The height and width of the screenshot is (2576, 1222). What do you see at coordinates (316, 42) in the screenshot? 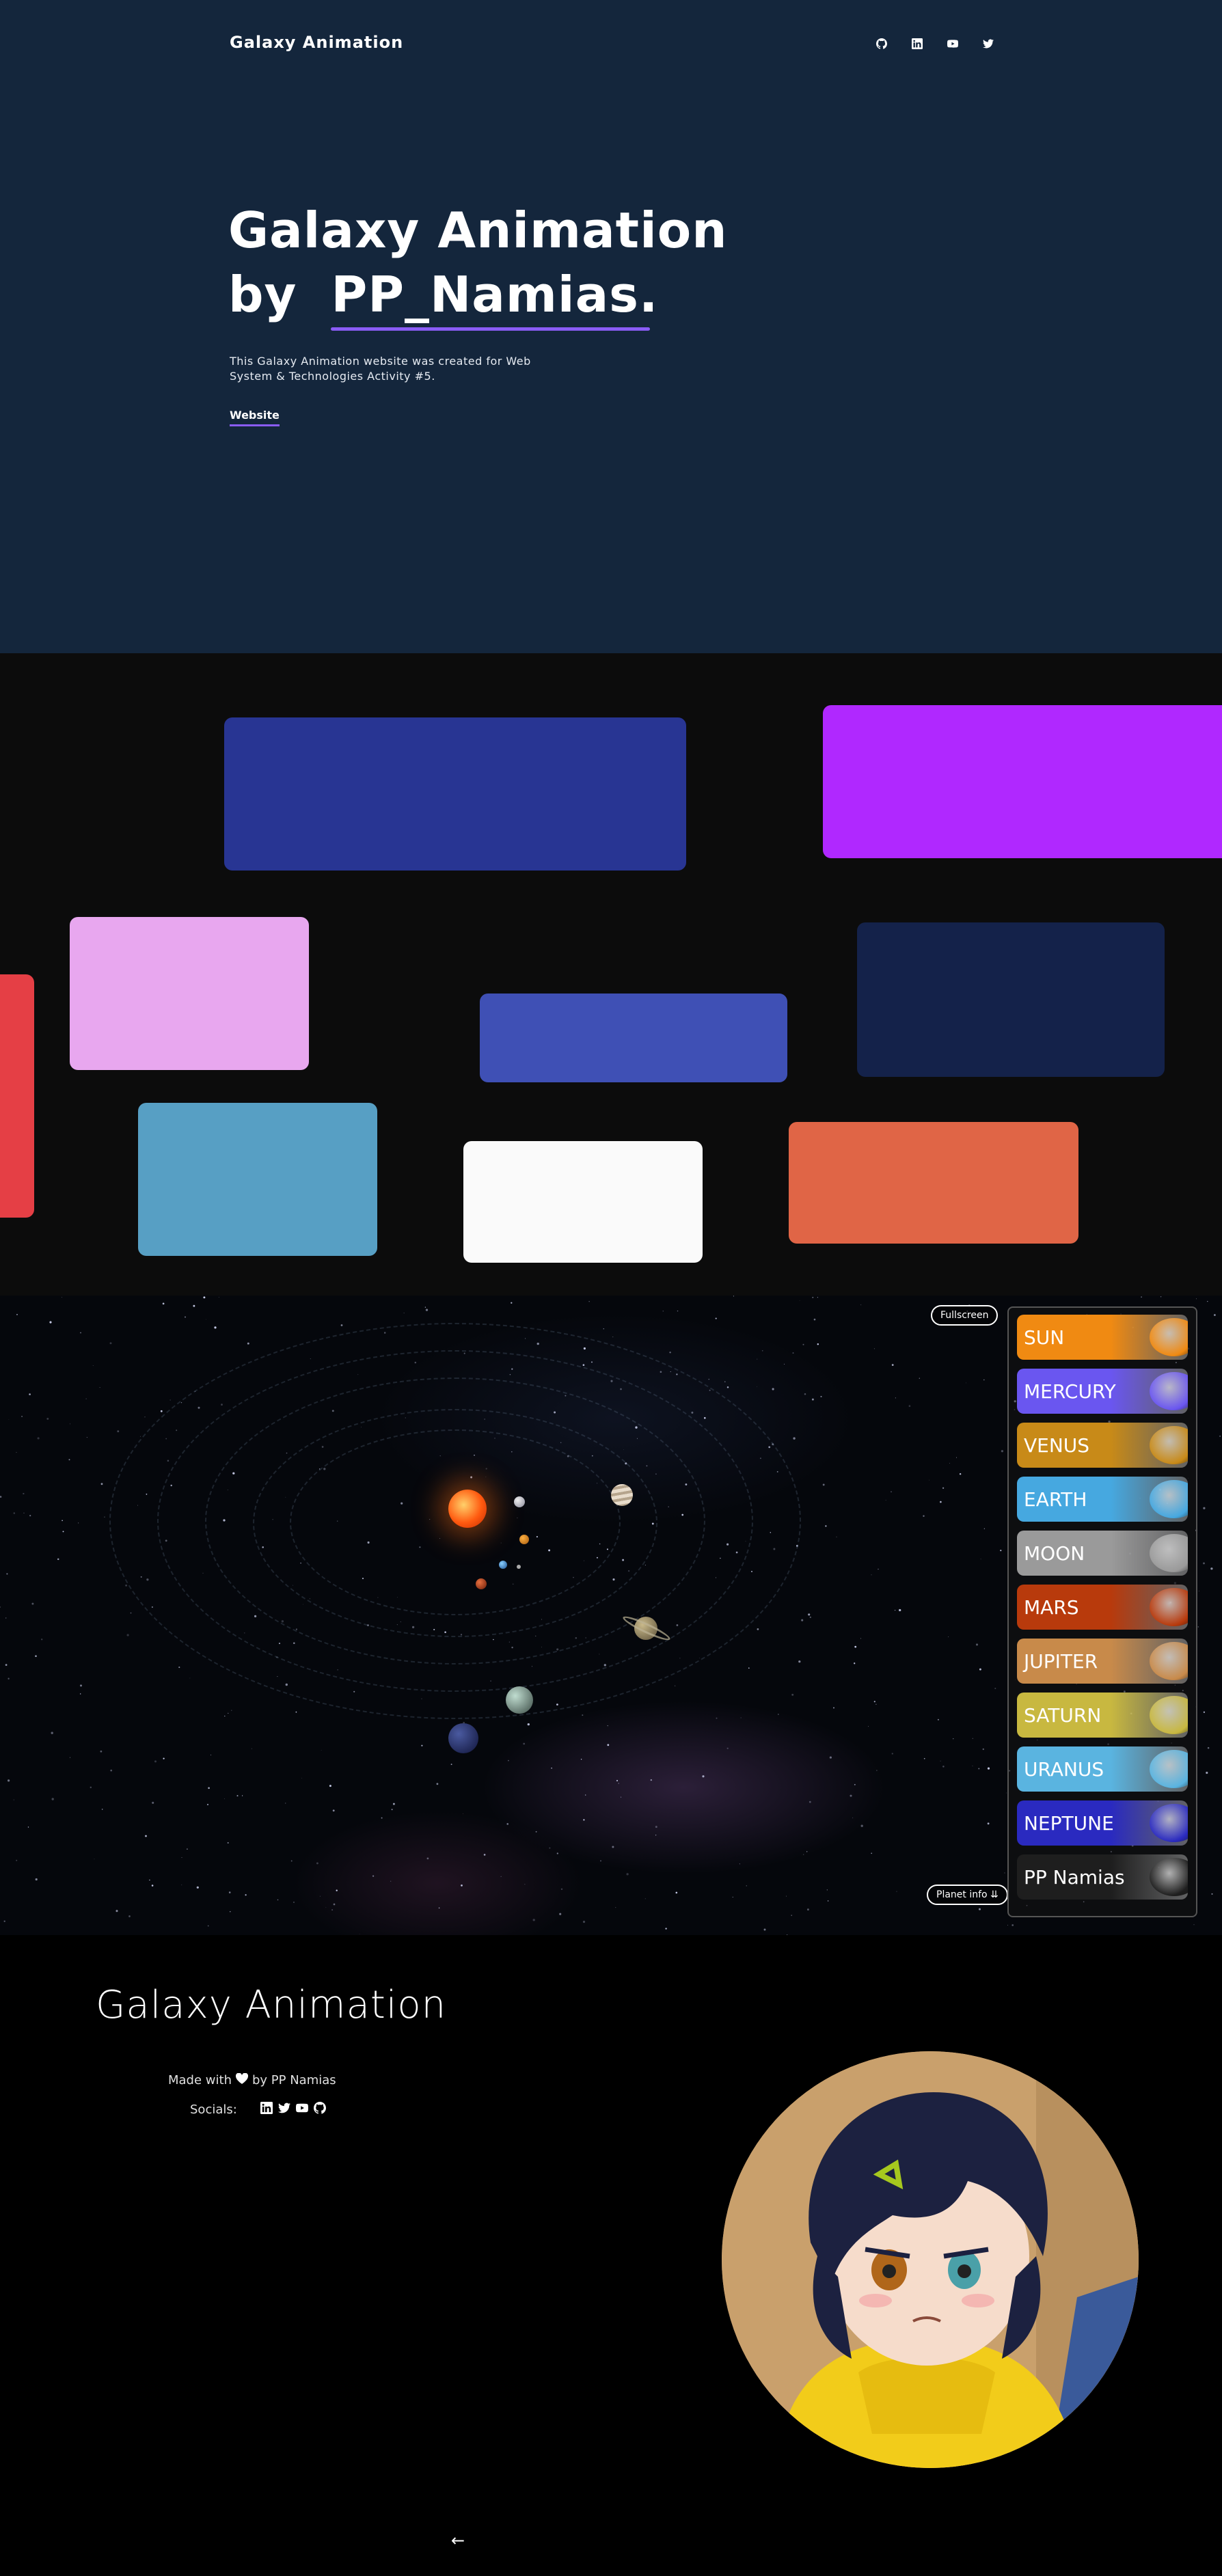
I see `brand-logo: Galaxy Animation` at bounding box center [316, 42].